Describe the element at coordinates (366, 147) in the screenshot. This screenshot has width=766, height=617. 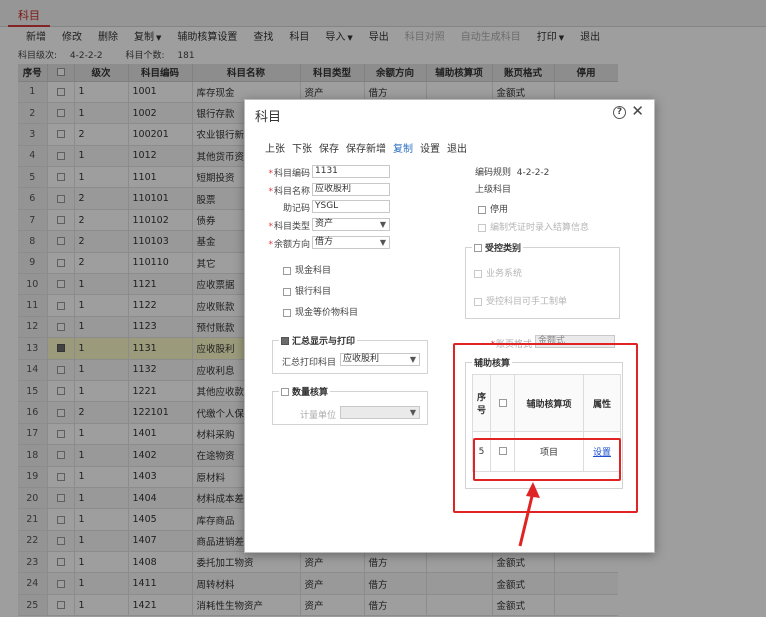
I see `dialog-toolbar-button: 保存新增` at that location.